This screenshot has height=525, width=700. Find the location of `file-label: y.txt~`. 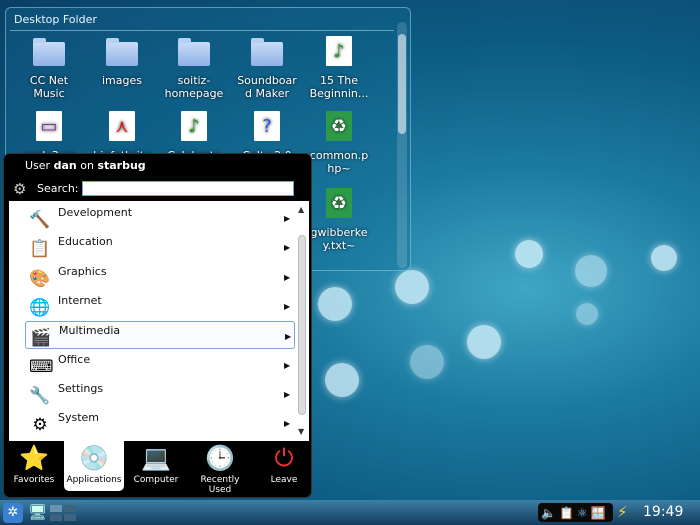

file-label: y.txt~ is located at coordinates (339, 245).